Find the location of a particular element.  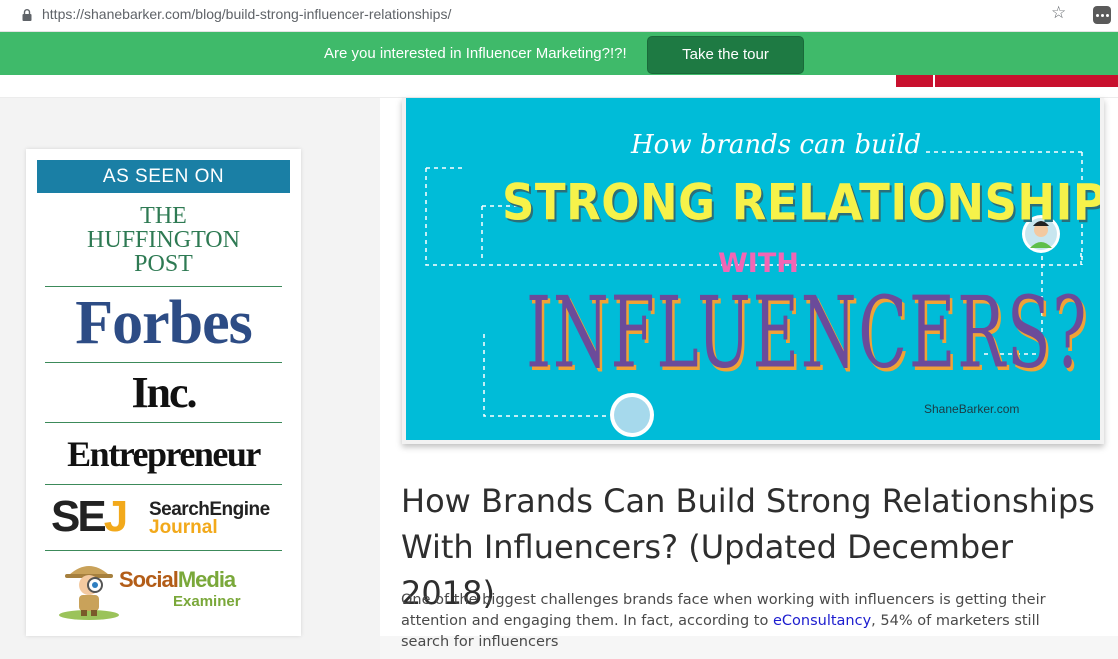

sme-media: Media is located at coordinates (206, 579).